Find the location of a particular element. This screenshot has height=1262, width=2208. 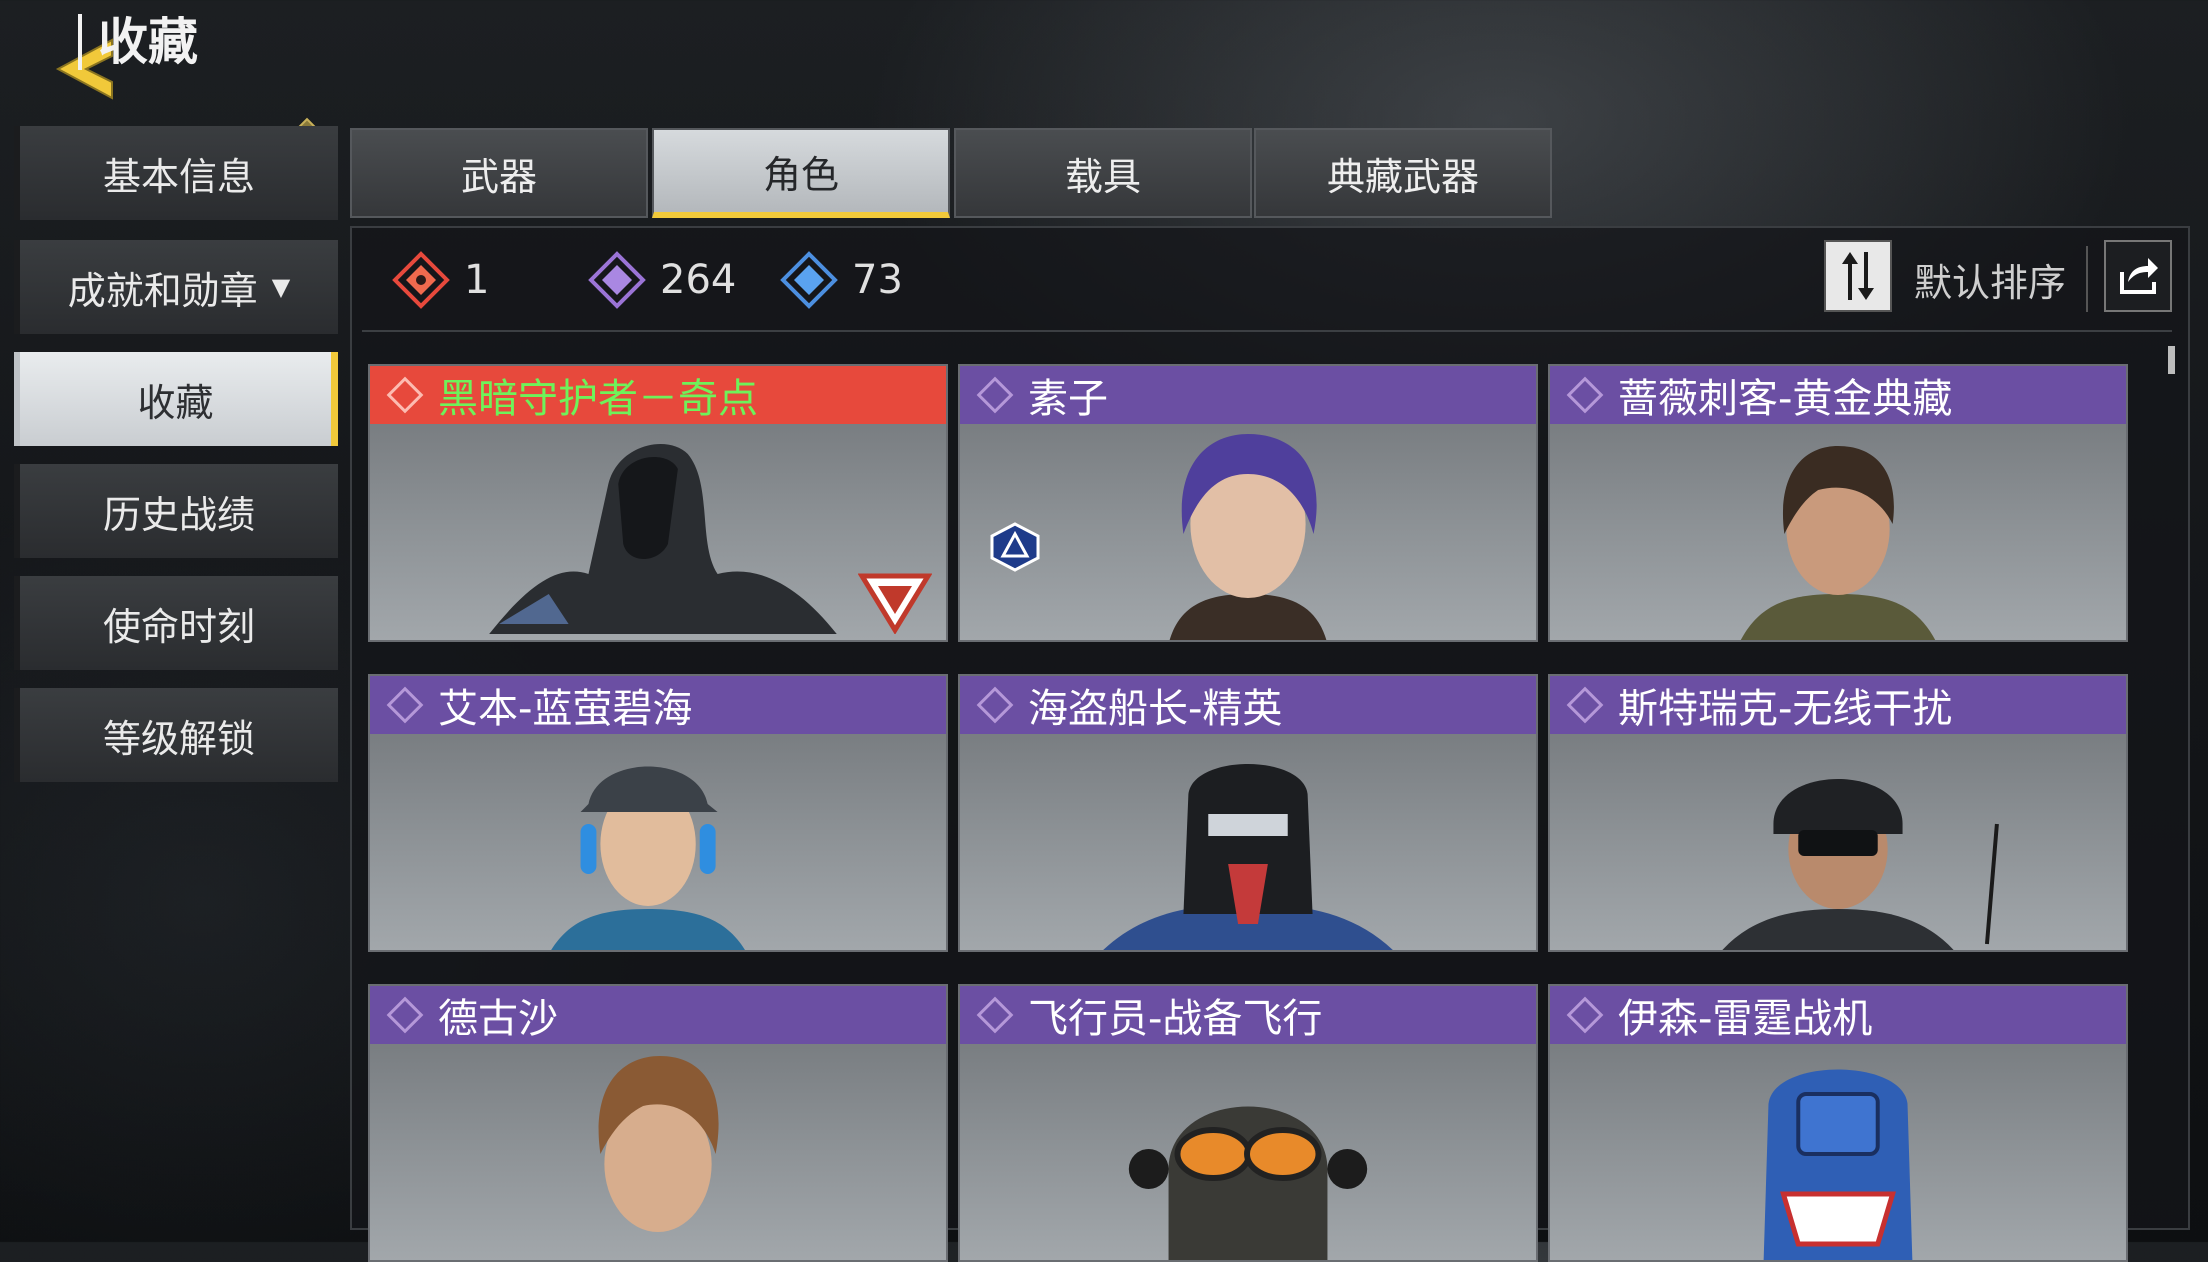

character-card: 蔷薇刺客-黄金典藏 is located at coordinates (1838, 503).